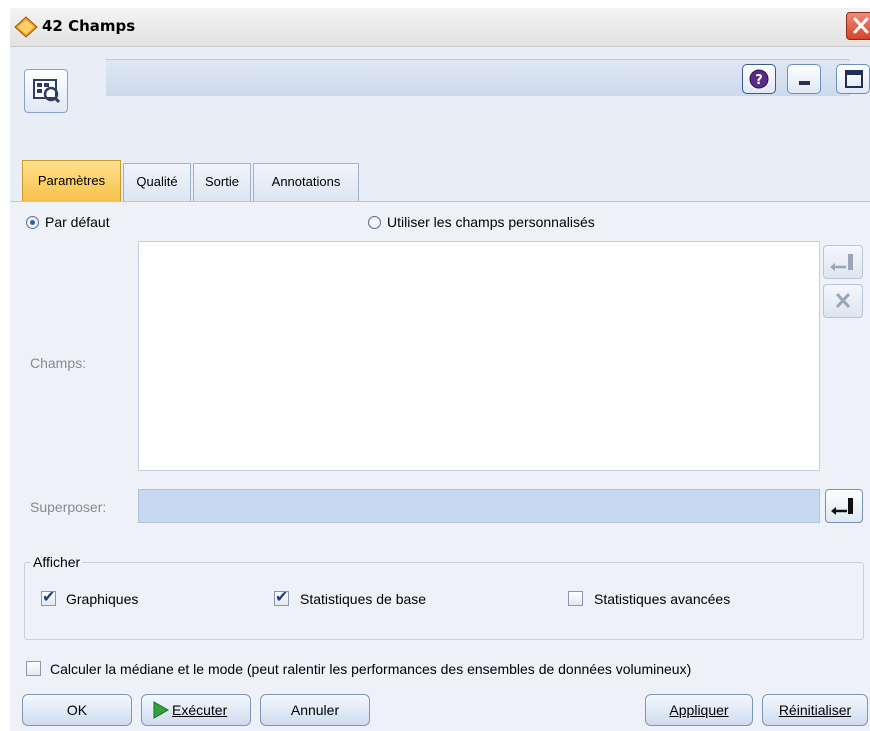 This screenshot has width=870, height=731. I want to click on default-mode-radio, so click(32, 222).